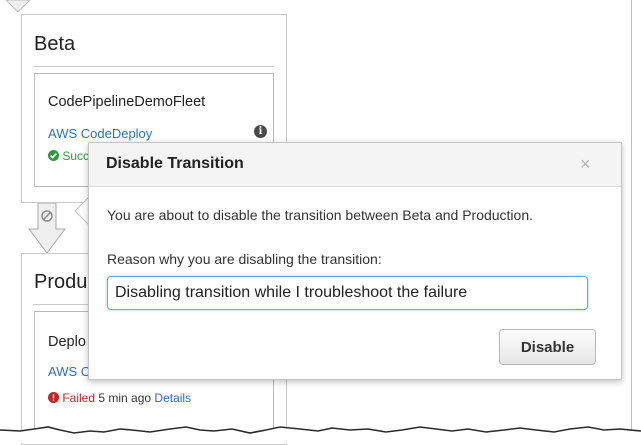  Describe the element at coordinates (585, 164) in the screenshot. I see `close-icon: ×` at that location.